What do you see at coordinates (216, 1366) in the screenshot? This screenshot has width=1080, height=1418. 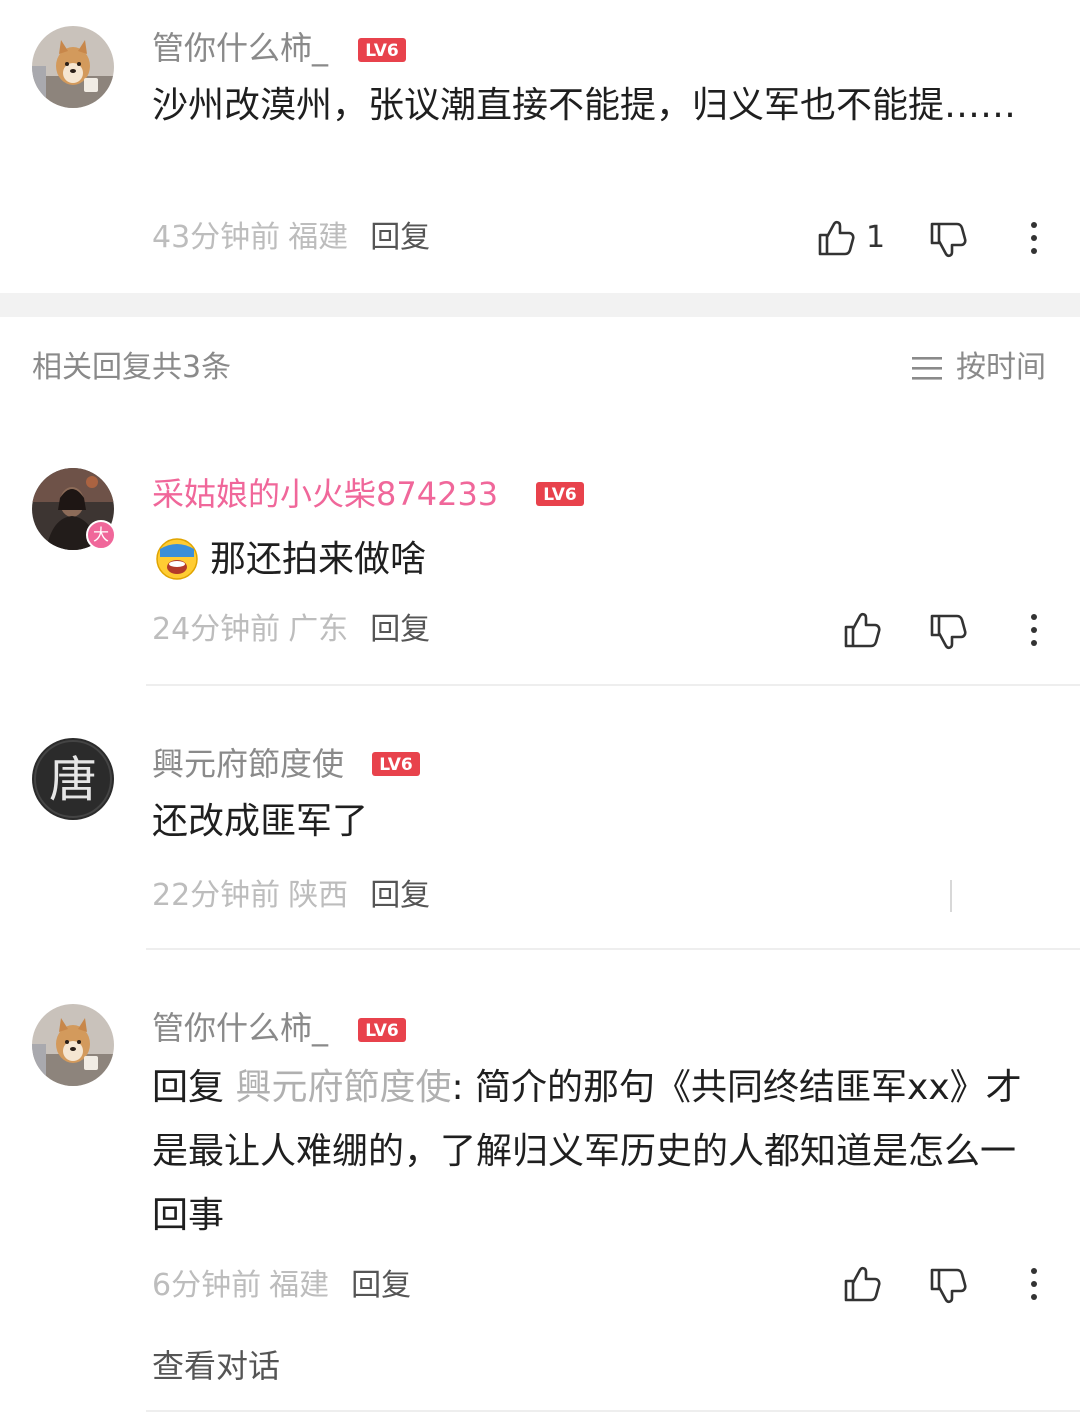 I see `view-conversation-link: 查看对话` at bounding box center [216, 1366].